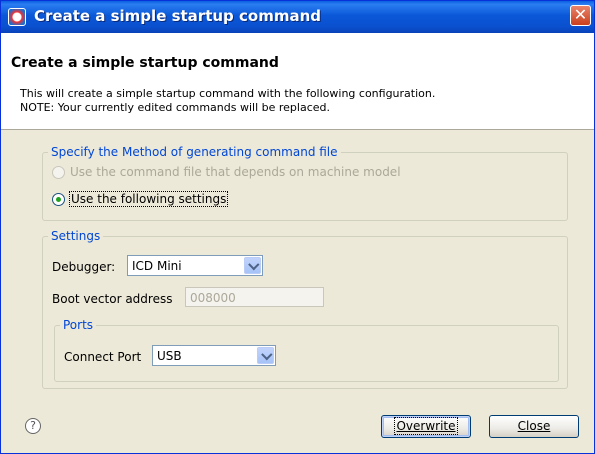 The image size is (595, 454). Describe the element at coordinates (169, 356) in the screenshot. I see `connect-port-select-value: USB` at that location.